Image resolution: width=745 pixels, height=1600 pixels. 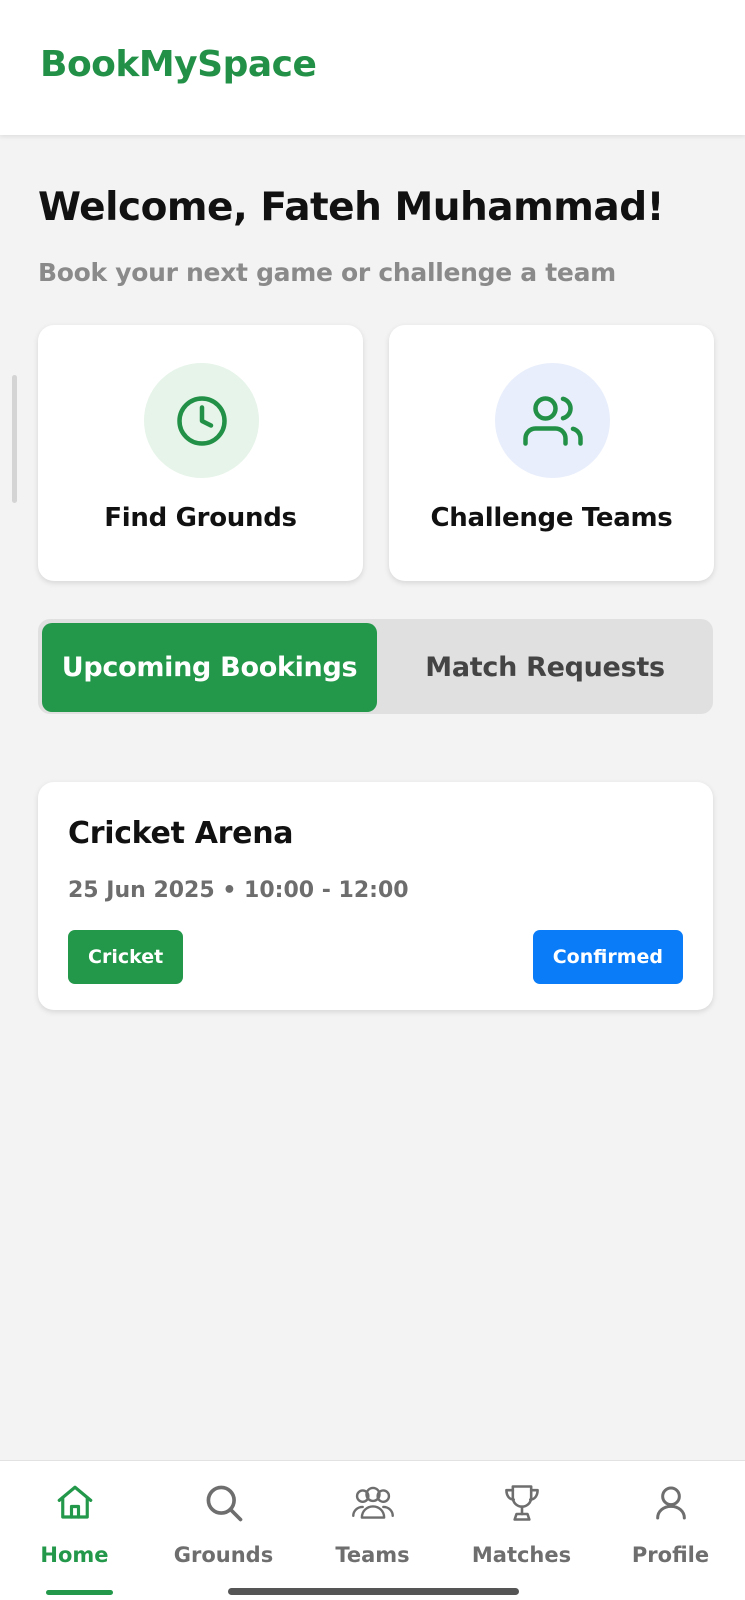 I want to click on trophy-icon, so click(x=522, y=1503).